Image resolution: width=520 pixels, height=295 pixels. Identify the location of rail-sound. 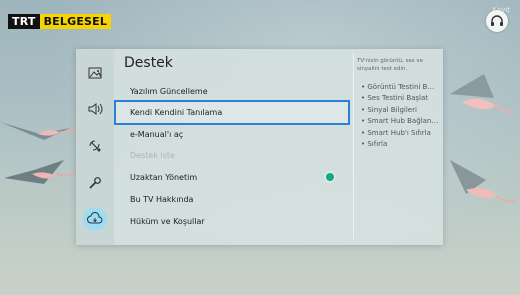
(95, 109).